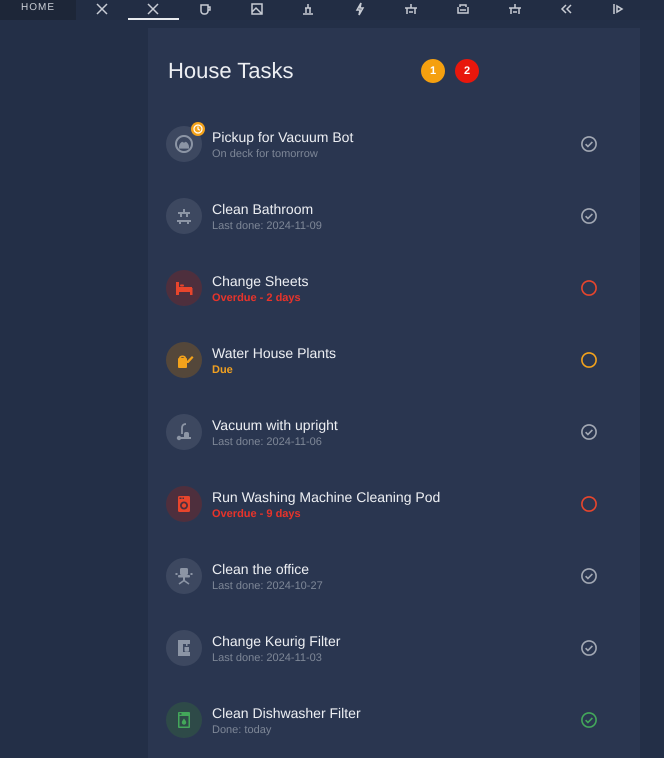 This screenshot has height=758, width=664. What do you see at coordinates (308, 9) in the screenshot?
I see `faucet-icon` at bounding box center [308, 9].